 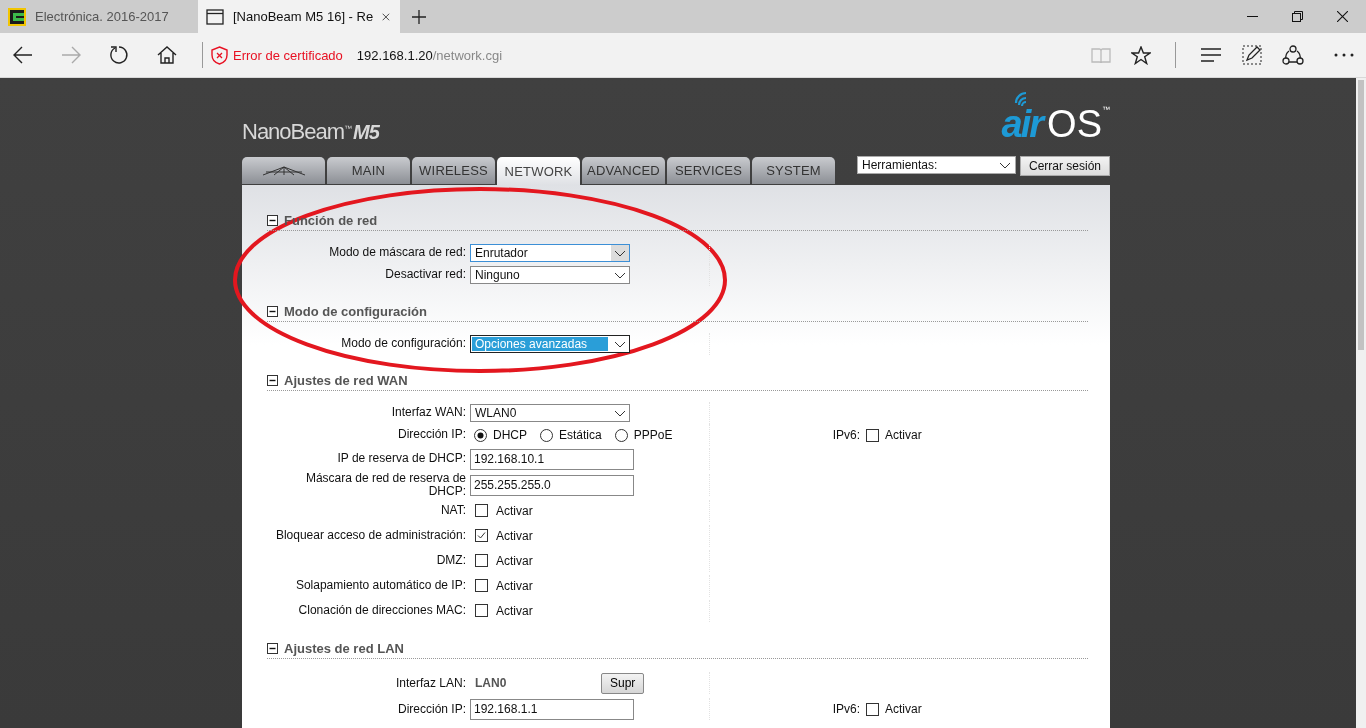 I want to click on field-label: Desactivar red:, so click(x=425, y=275).